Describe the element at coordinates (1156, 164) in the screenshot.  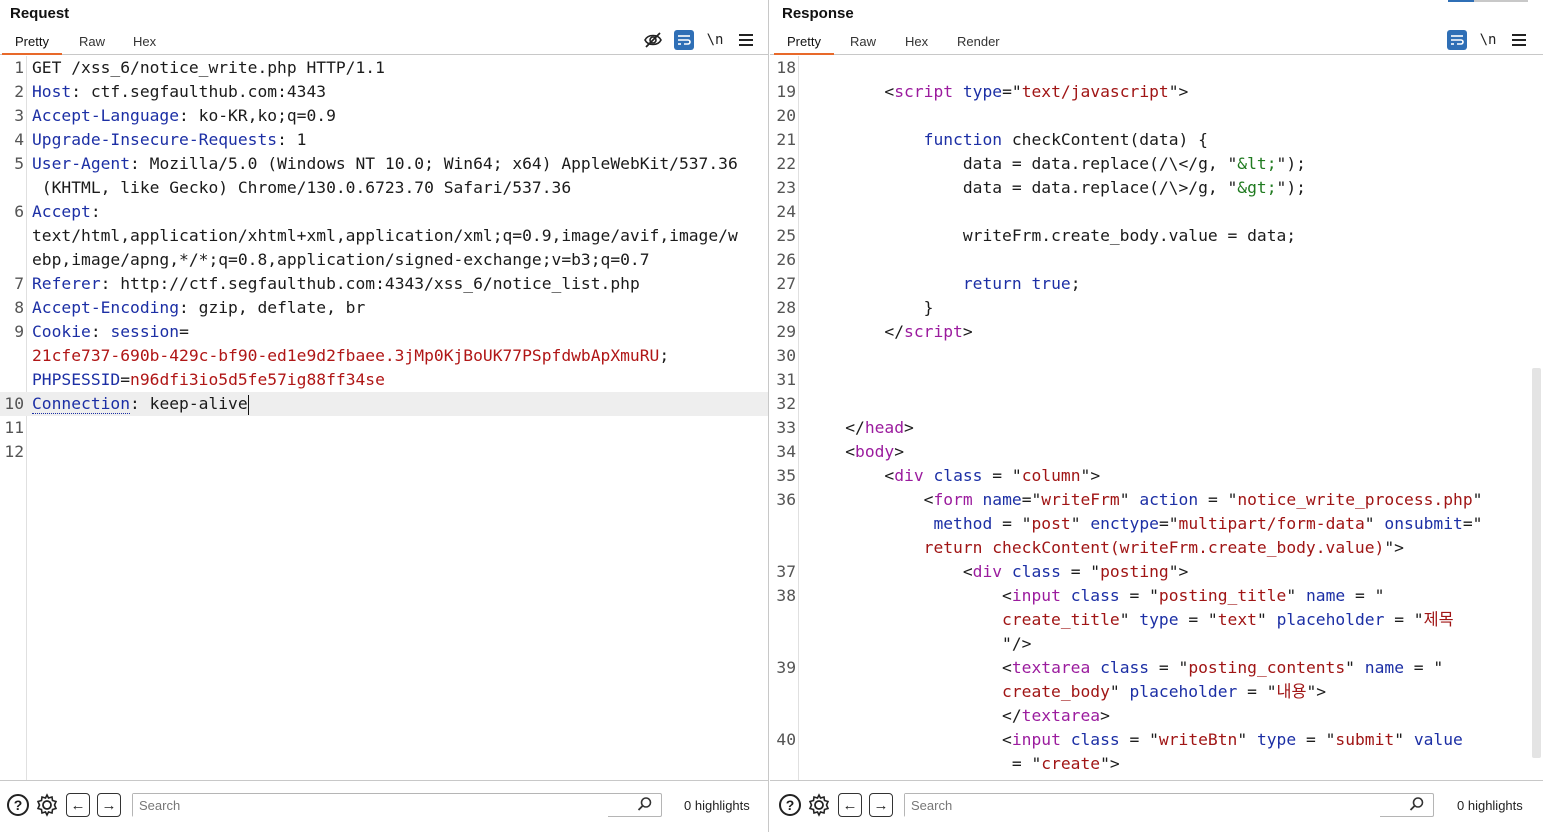
I see `code-line: 22 data = data.replace(/\</g, "&lt;");` at that location.